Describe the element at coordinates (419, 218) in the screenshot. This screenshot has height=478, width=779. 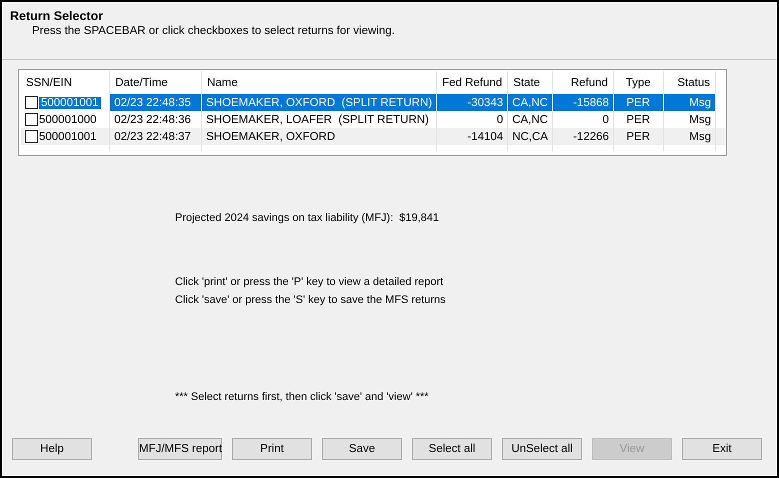
I see `savings-value: $19,841` at that location.